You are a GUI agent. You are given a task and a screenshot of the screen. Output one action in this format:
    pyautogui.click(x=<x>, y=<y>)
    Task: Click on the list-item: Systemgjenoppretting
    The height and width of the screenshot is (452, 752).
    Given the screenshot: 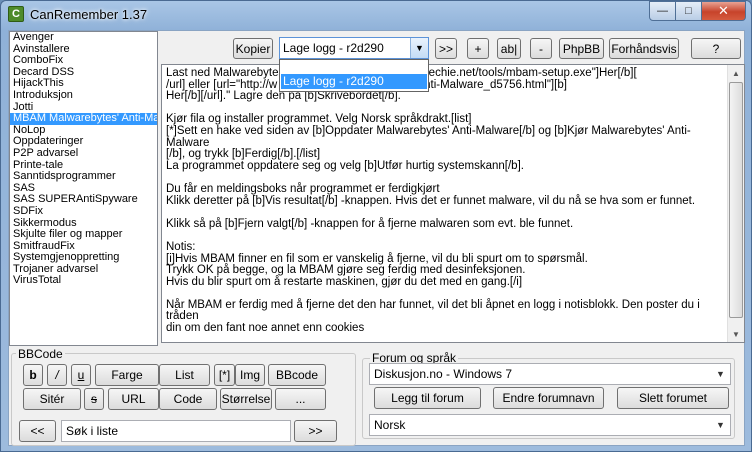 What is the action you would take?
    pyautogui.click(x=83, y=258)
    